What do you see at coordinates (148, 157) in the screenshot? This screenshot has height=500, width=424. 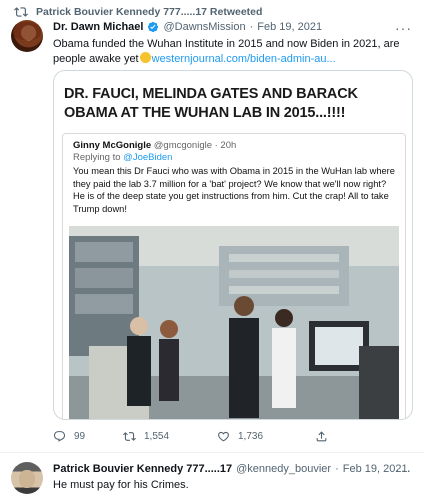 I see `replying-handle: @JoeBiden` at bounding box center [148, 157].